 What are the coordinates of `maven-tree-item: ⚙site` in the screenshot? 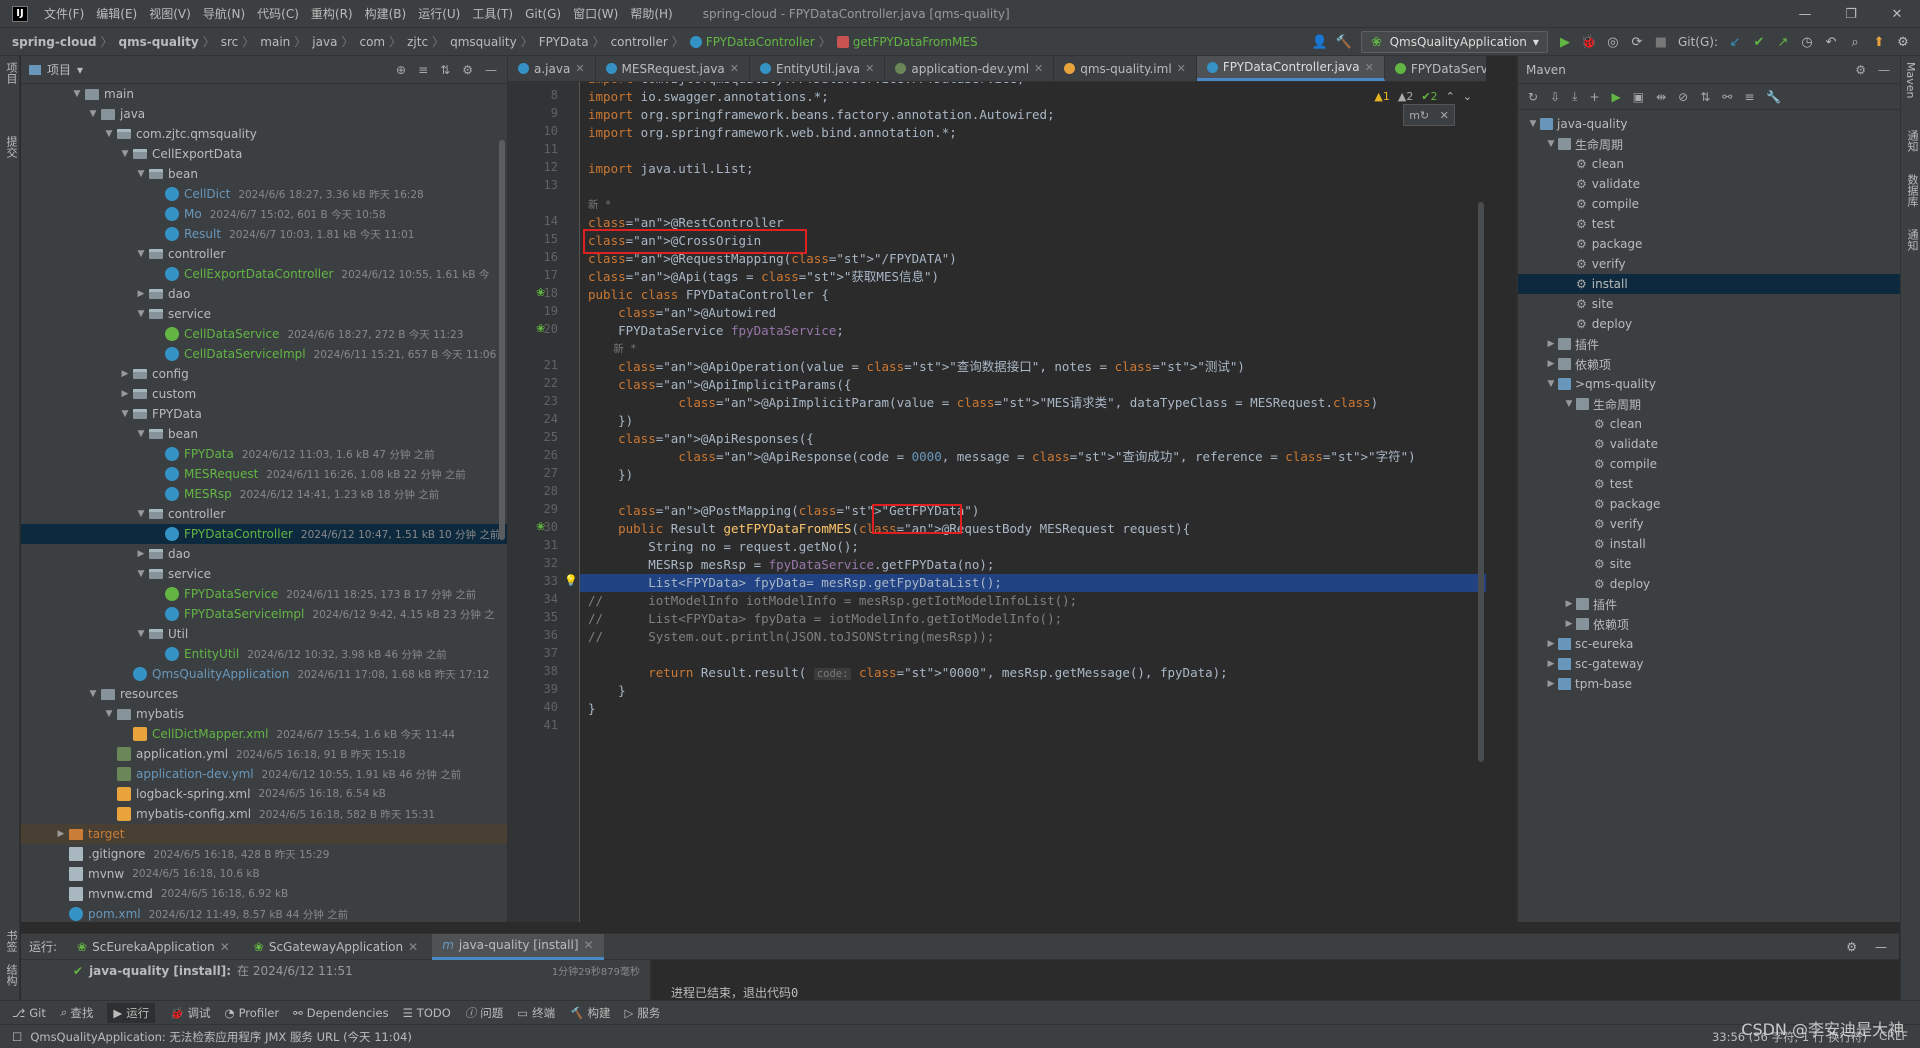 It's located at (1709, 304).